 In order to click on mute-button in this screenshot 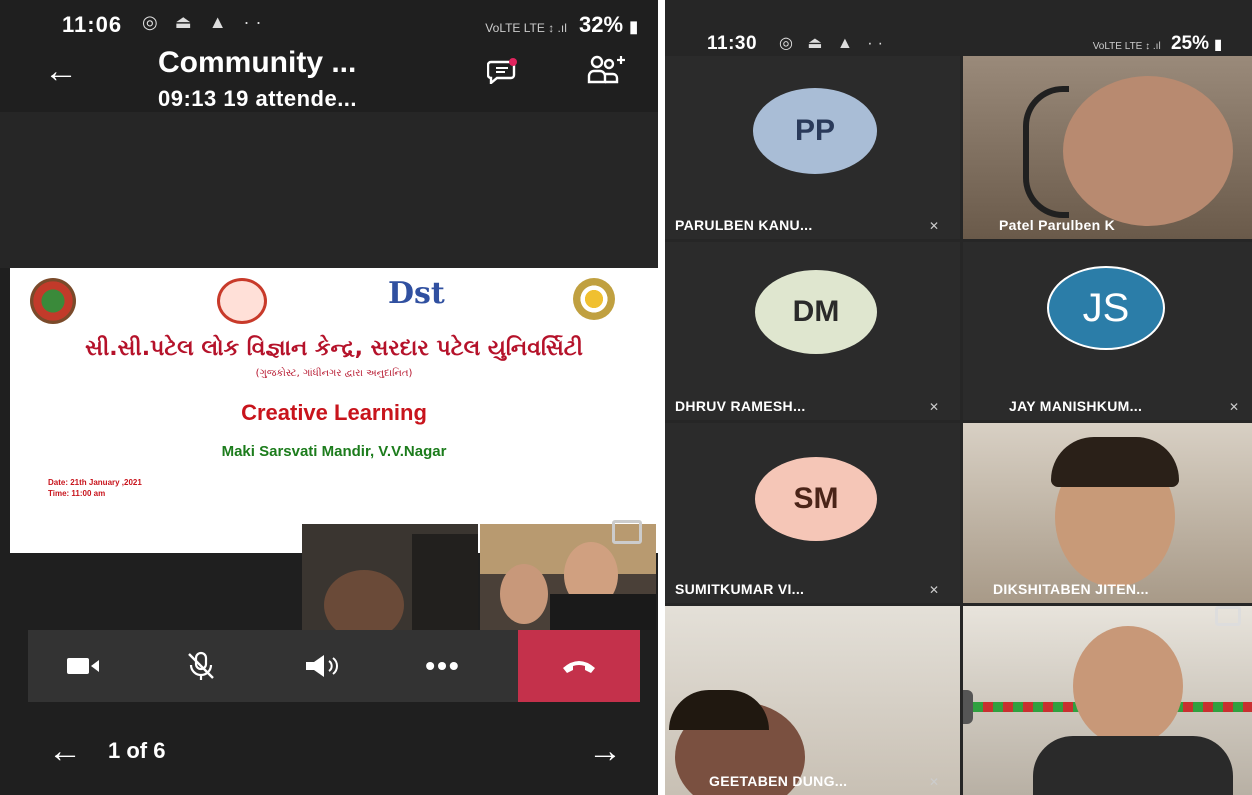, I will do `click(201, 666)`.